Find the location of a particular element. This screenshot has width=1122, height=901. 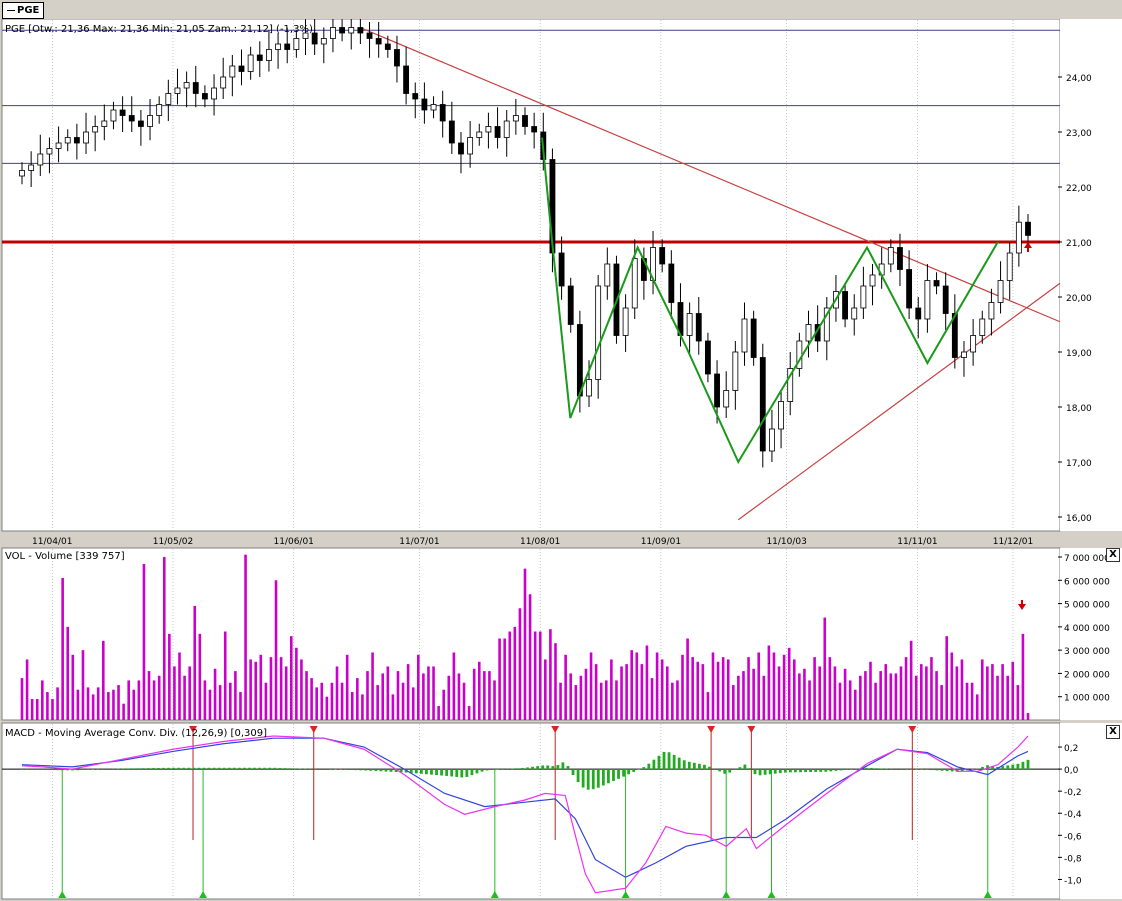

volume-y-tick-label: 5 000 000 is located at coordinates (1087, 606).